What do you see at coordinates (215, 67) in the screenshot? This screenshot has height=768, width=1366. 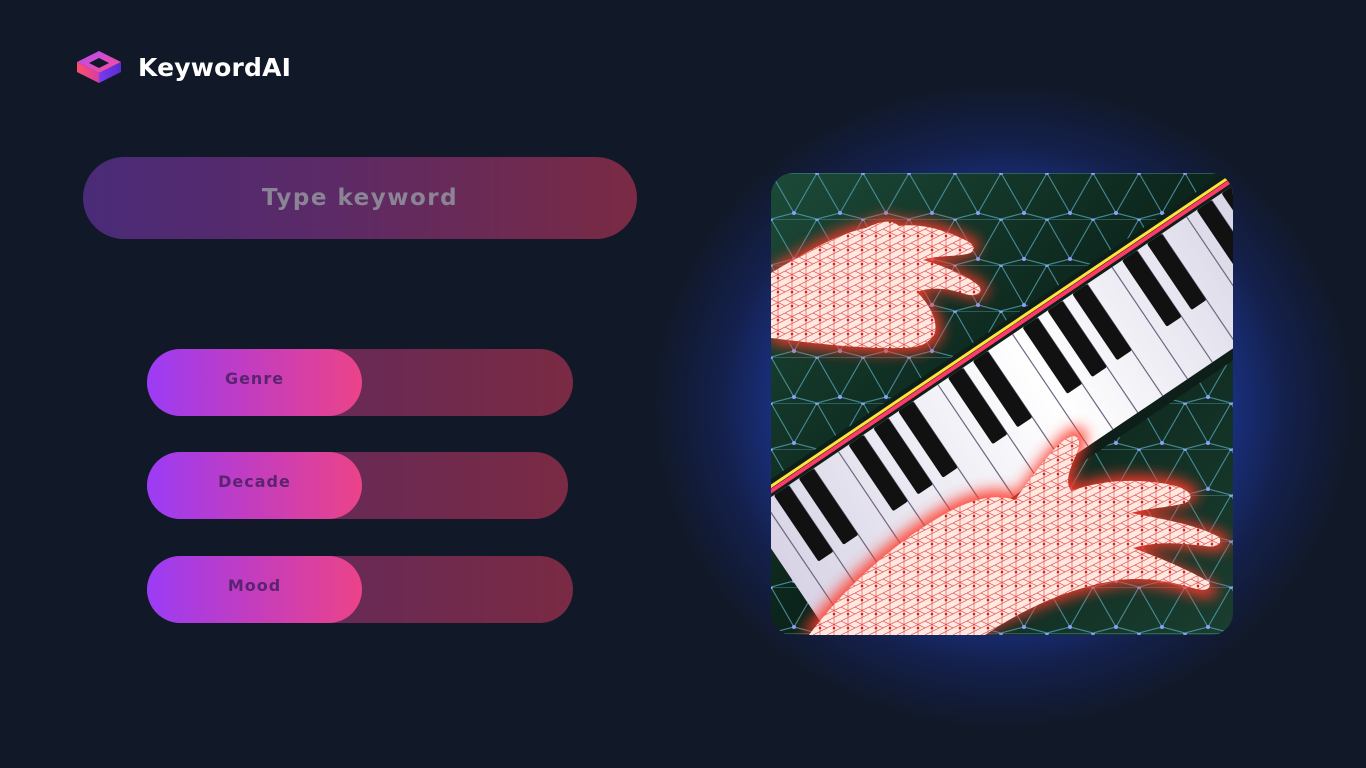 I see `app-name: KeywordAI` at bounding box center [215, 67].